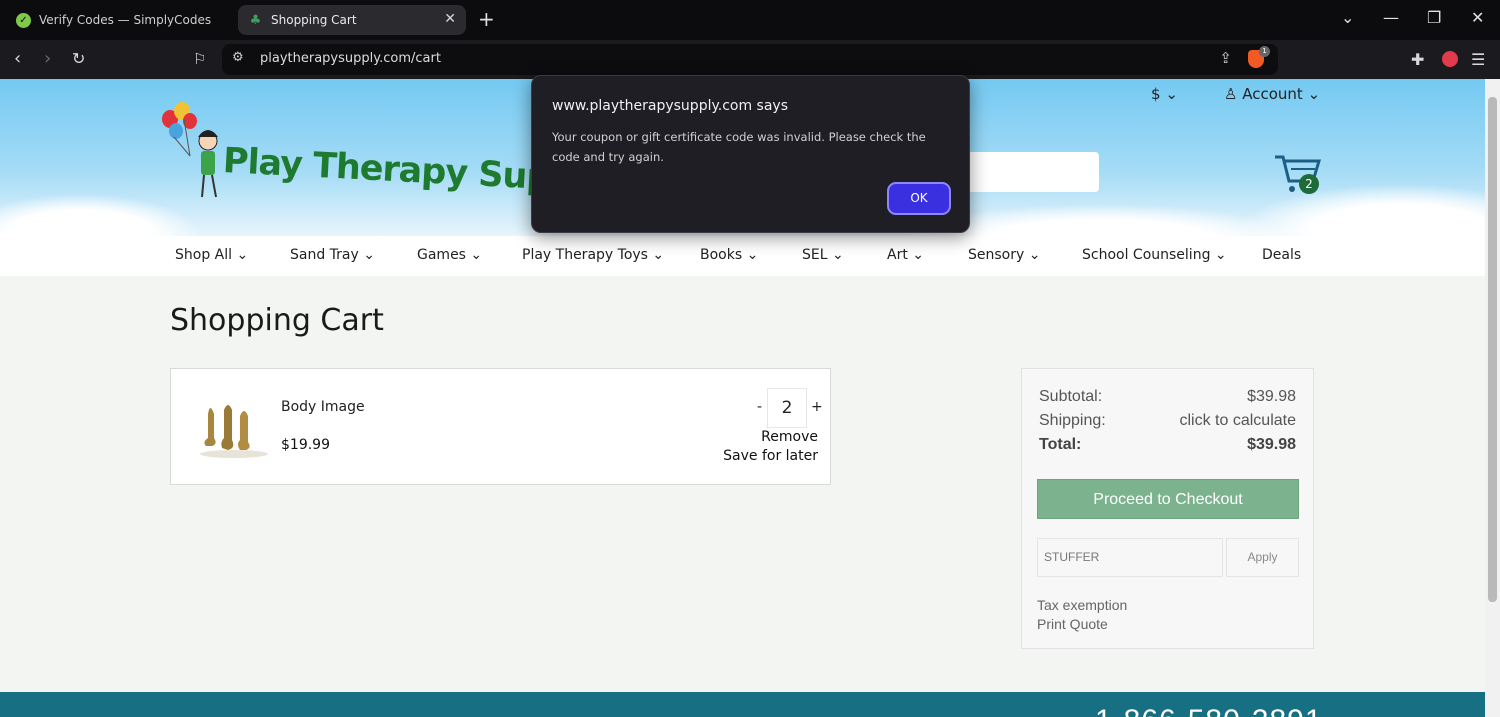 This screenshot has width=1500, height=717. Describe the element at coordinates (919, 198) in the screenshot. I see `dialog-ok-button: OK` at that location.